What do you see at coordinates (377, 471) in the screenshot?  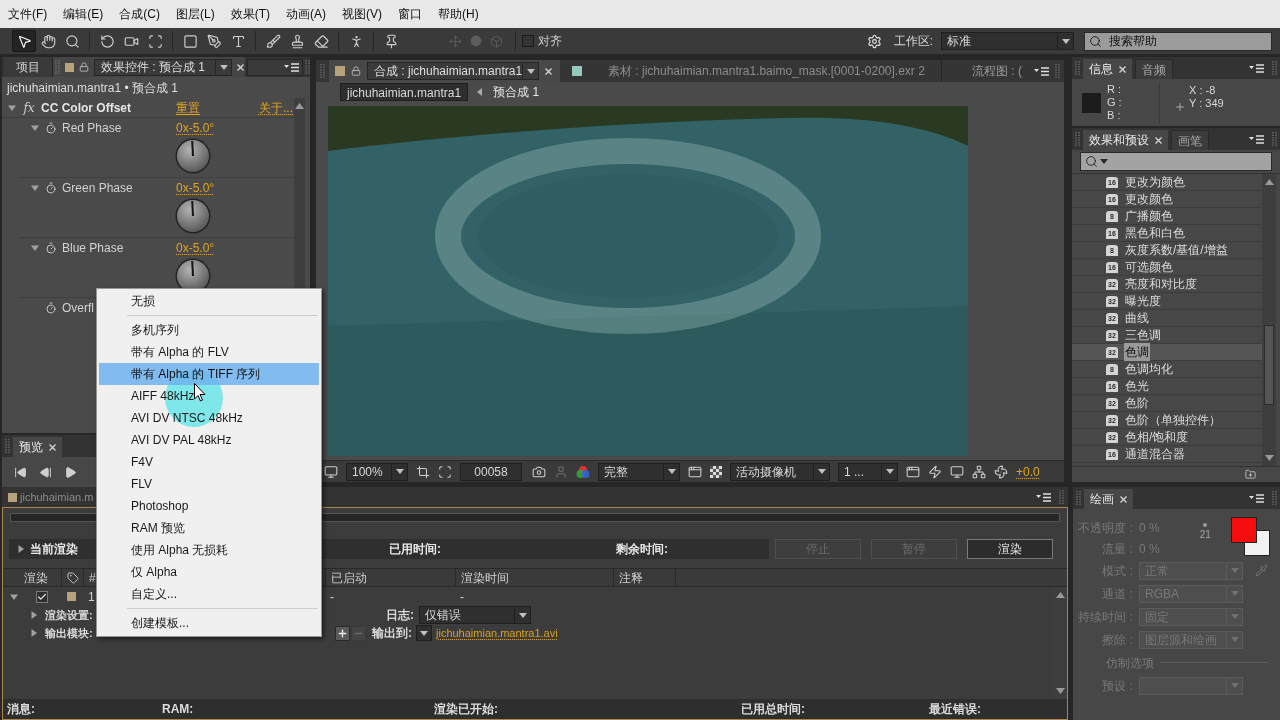 I see `zoom-dropdown: 100%` at bounding box center [377, 471].